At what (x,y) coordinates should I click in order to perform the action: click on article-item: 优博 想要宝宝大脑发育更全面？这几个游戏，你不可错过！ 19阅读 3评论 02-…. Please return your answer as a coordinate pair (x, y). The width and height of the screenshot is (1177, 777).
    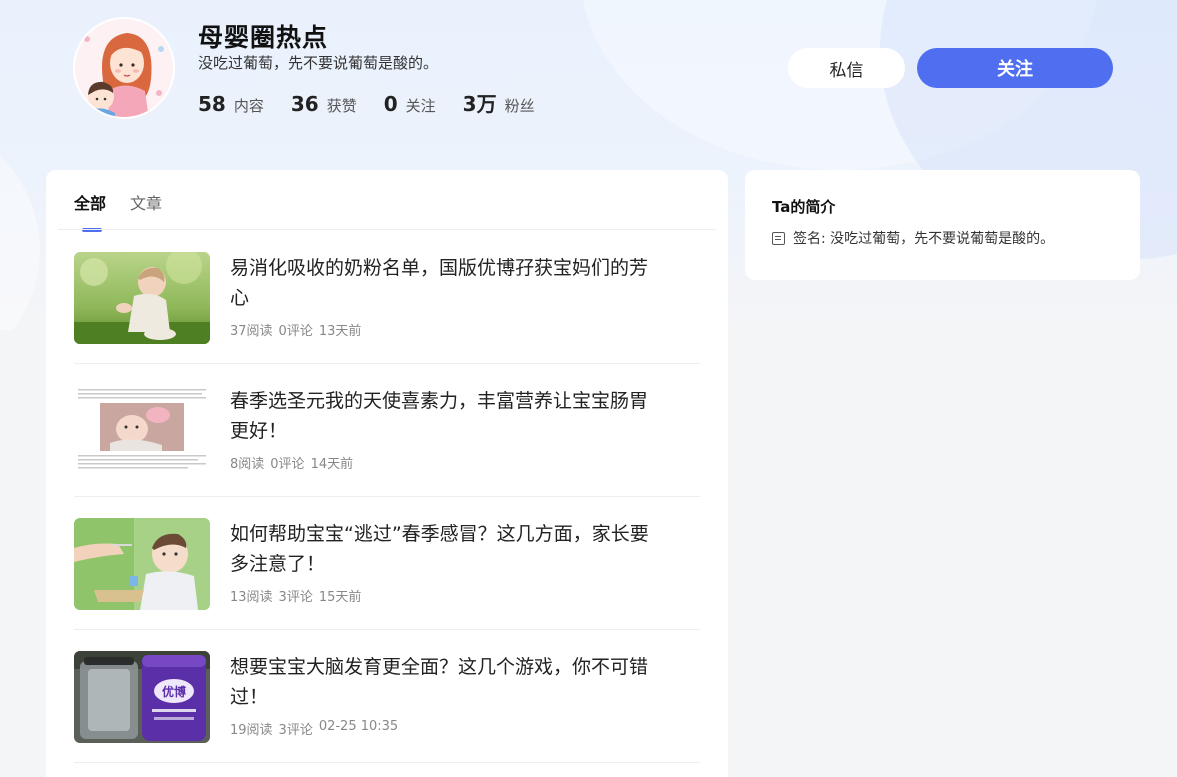
    Looking at the image, I should click on (387, 696).